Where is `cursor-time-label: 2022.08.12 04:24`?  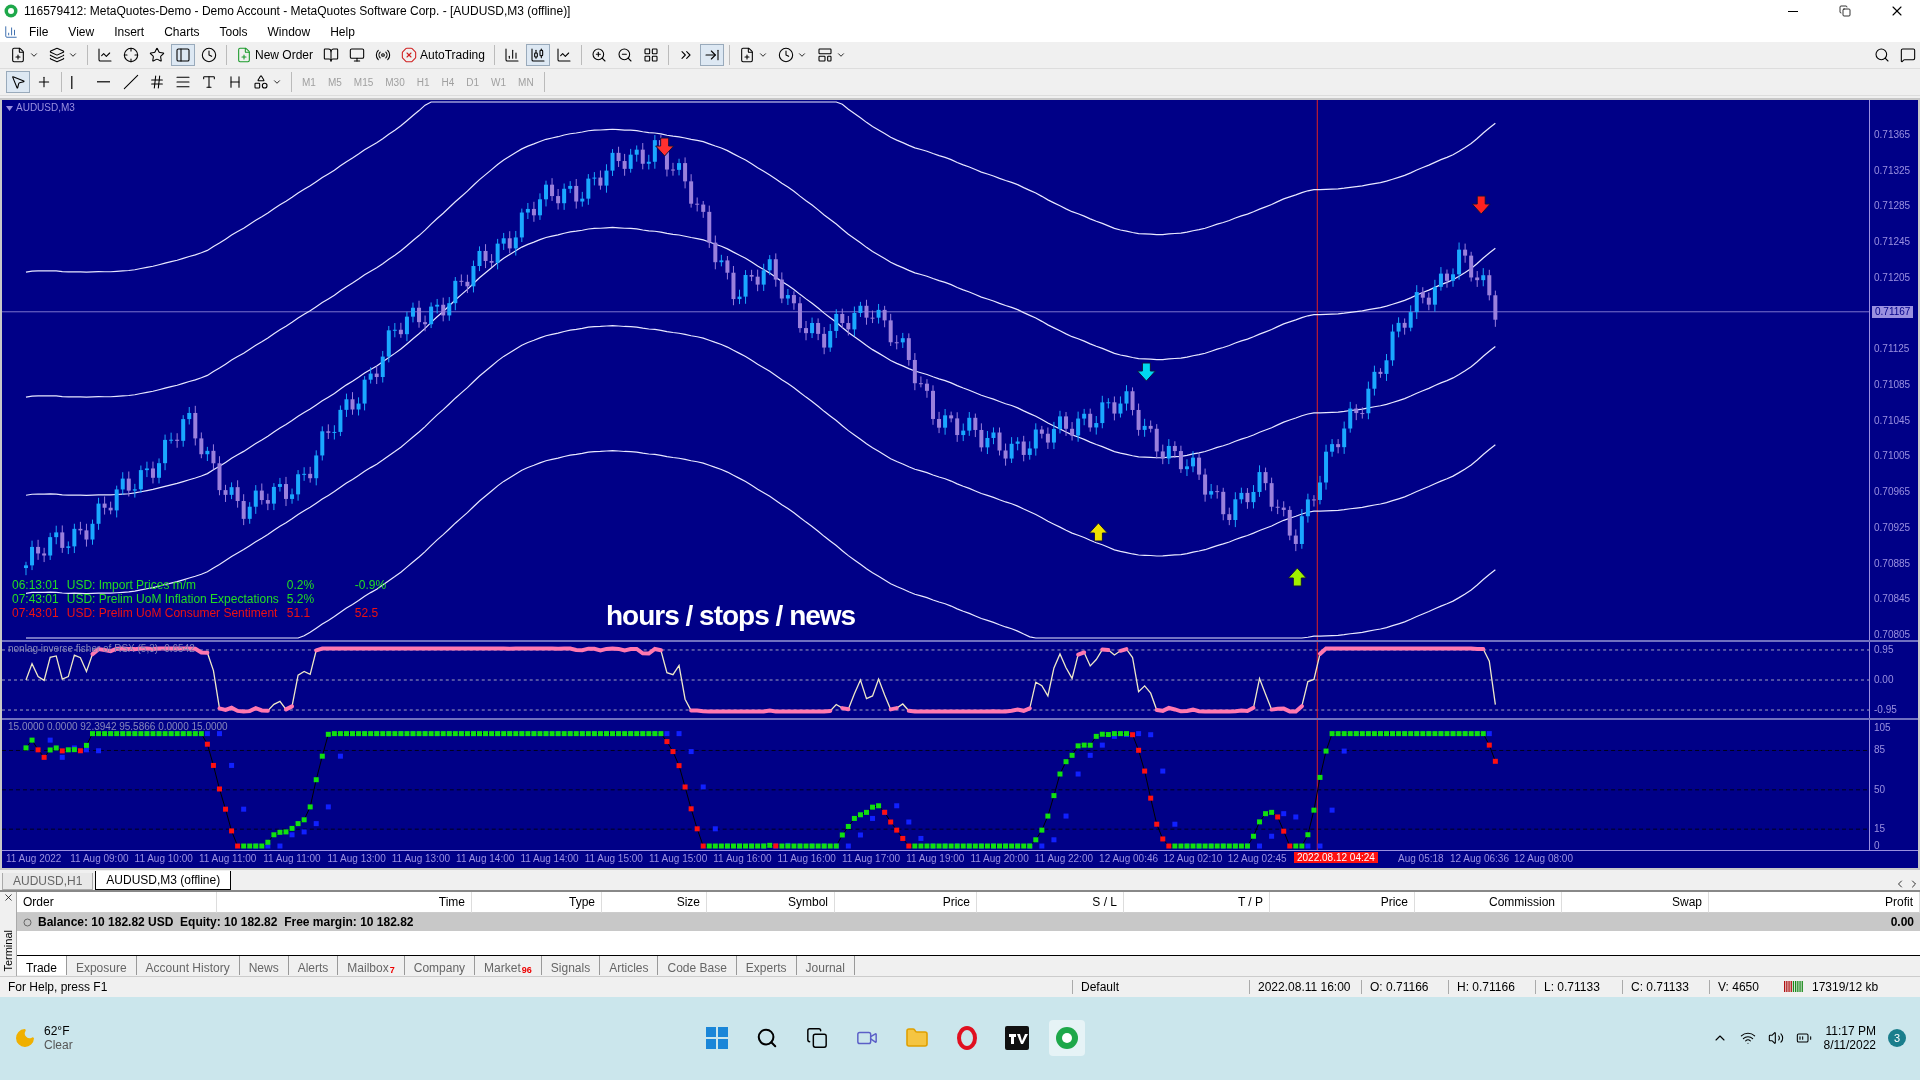
cursor-time-label: 2022.08.12 04:24 is located at coordinates (1336, 857).